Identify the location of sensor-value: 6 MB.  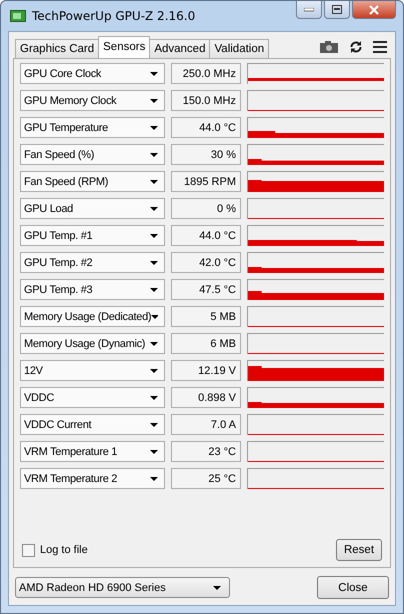
(206, 343).